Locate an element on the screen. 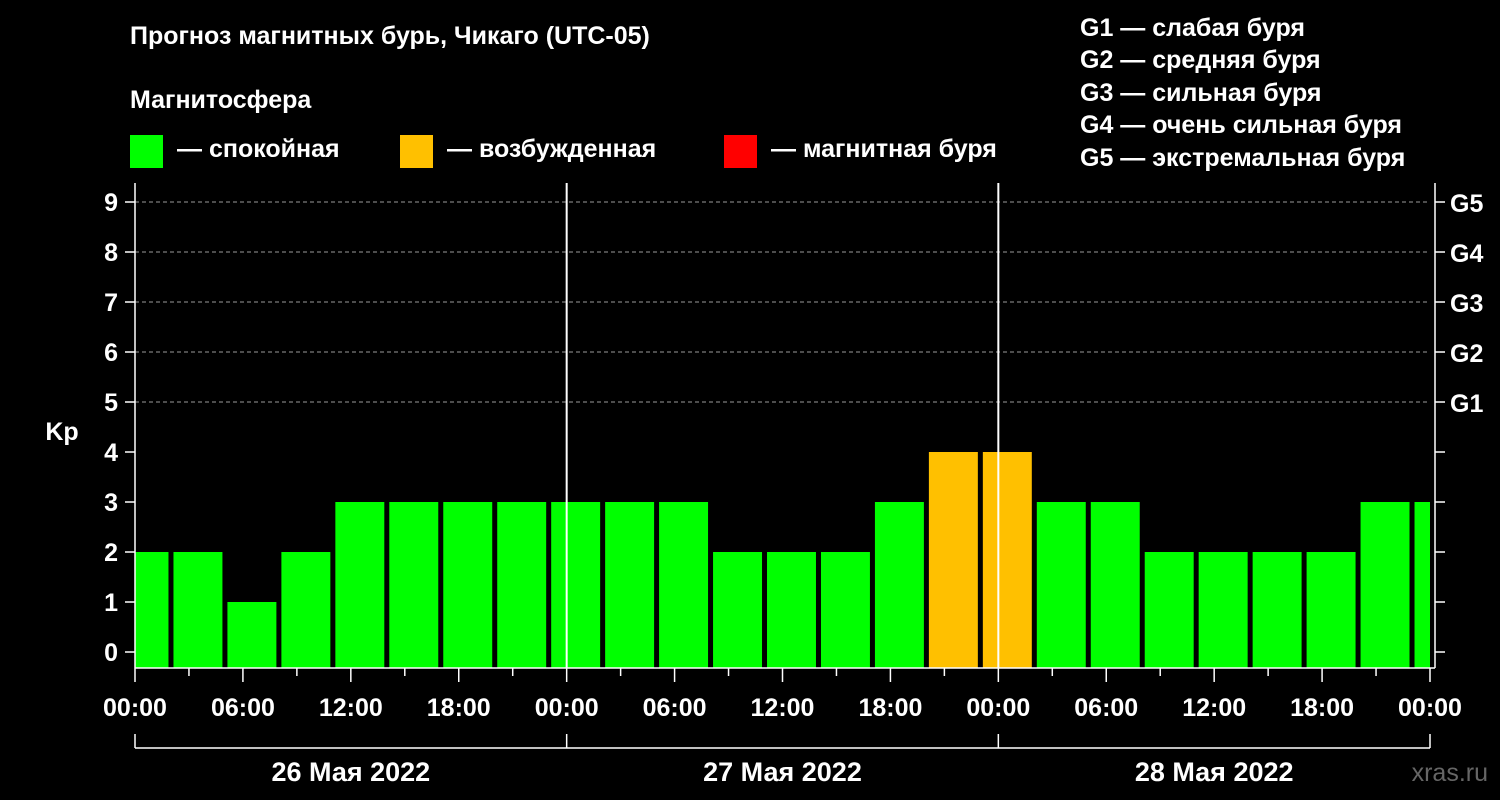 This screenshot has height=800, width=1500. y-tick-label: 1 is located at coordinates (111, 603).